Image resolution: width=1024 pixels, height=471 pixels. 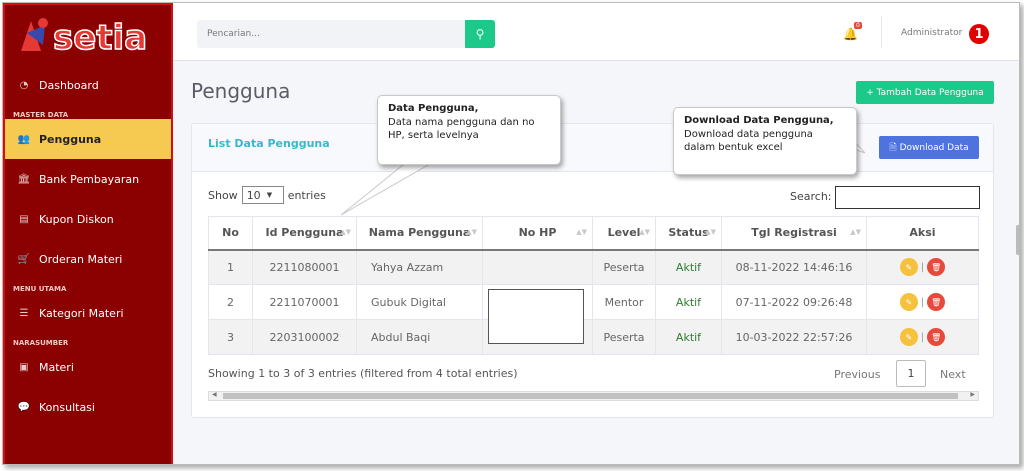 I want to click on user-name: Administrator, so click(x=931, y=33).